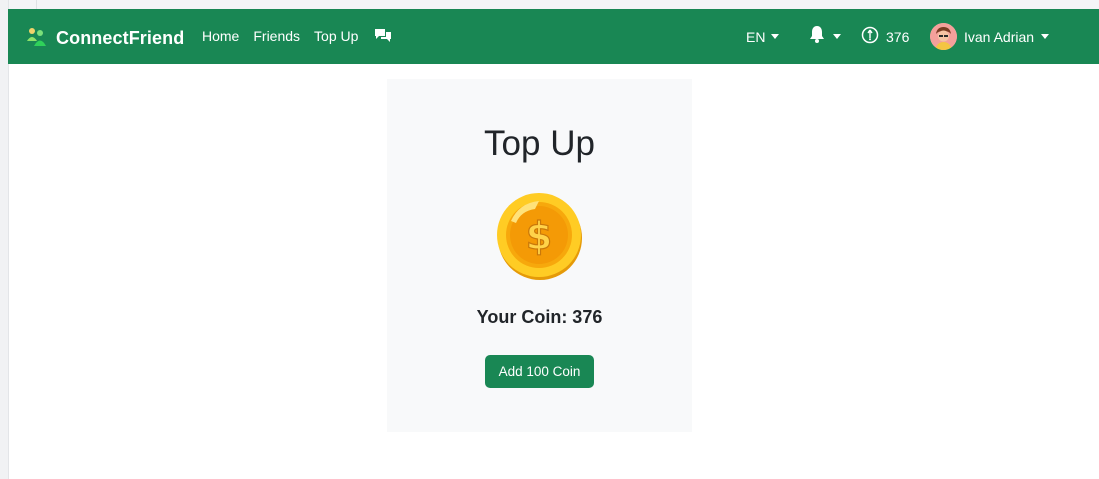  What do you see at coordinates (276, 36) in the screenshot?
I see `nav-link-friends: Friends` at bounding box center [276, 36].